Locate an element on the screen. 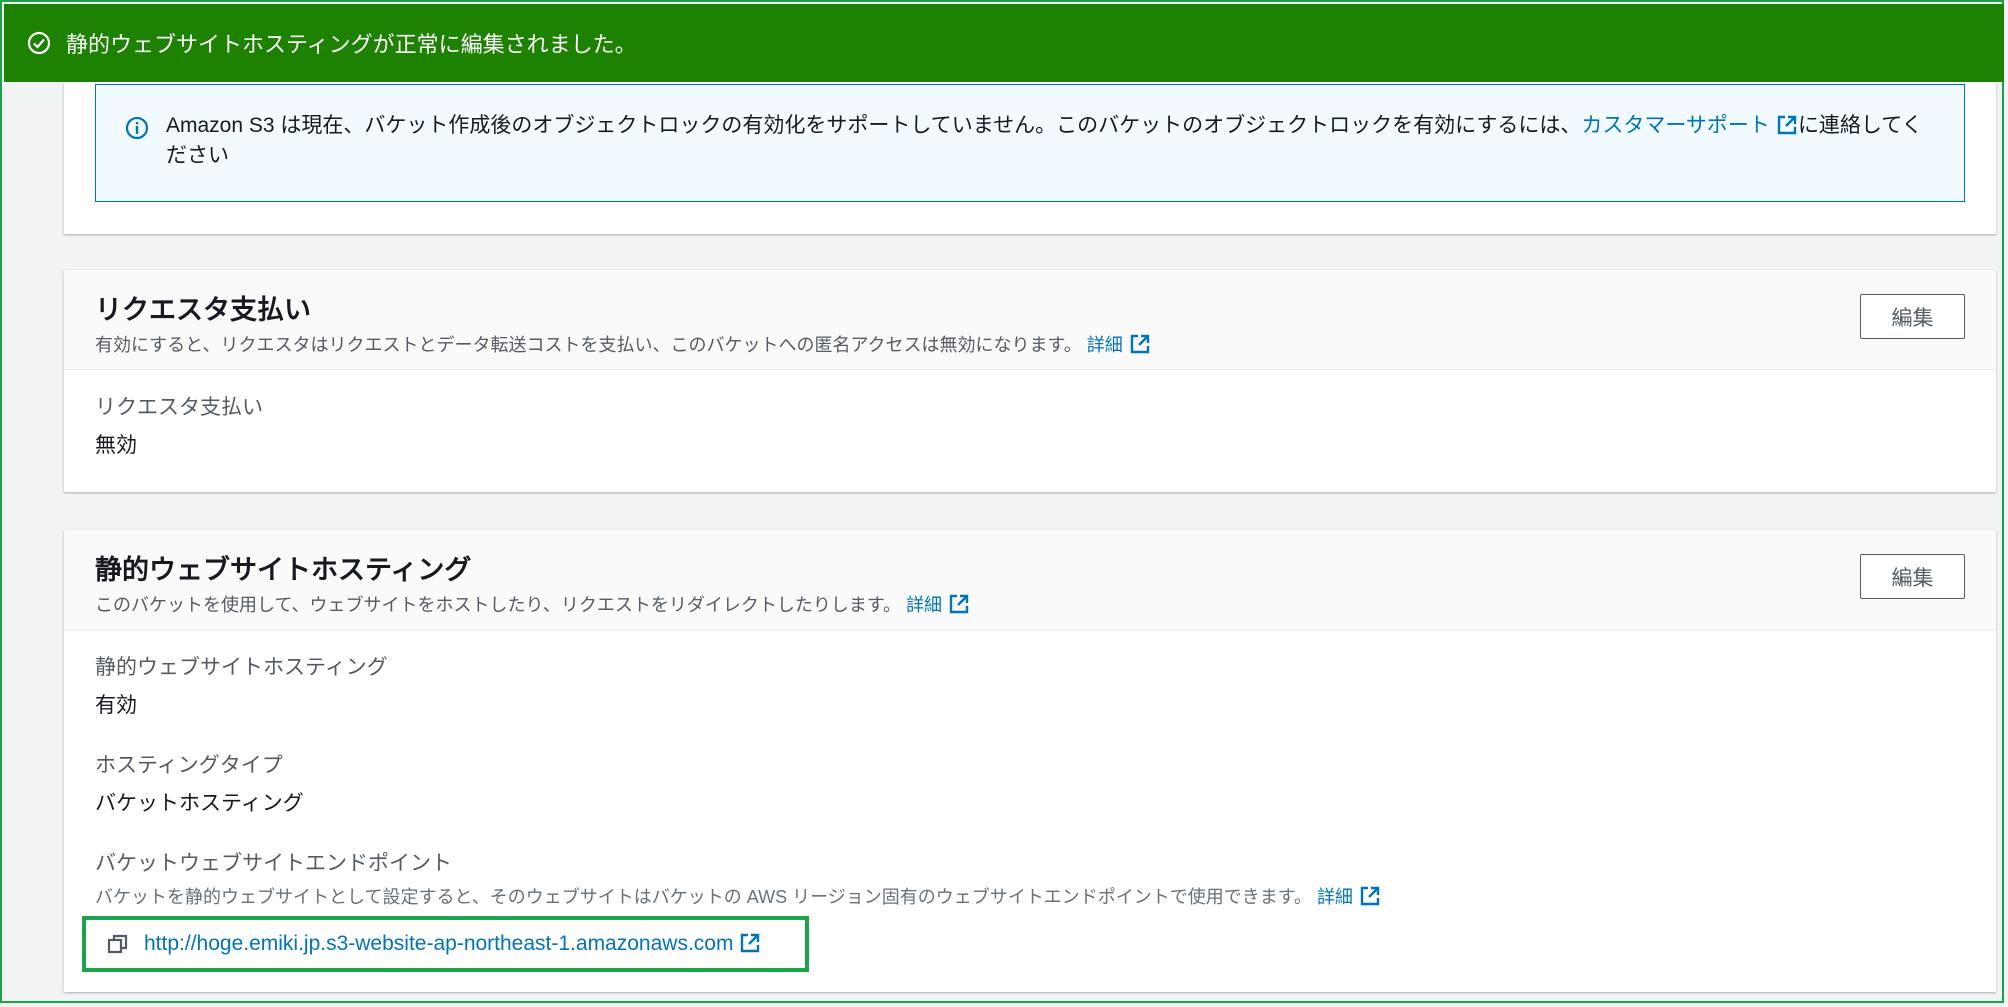  info-icon is located at coordinates (137, 128).